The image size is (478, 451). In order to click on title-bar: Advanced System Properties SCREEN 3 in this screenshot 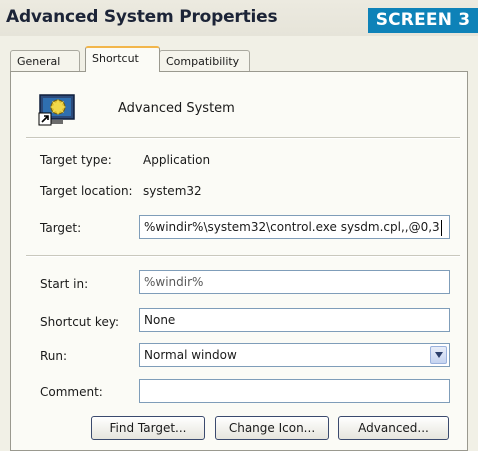, I will do `click(239, 18)`.